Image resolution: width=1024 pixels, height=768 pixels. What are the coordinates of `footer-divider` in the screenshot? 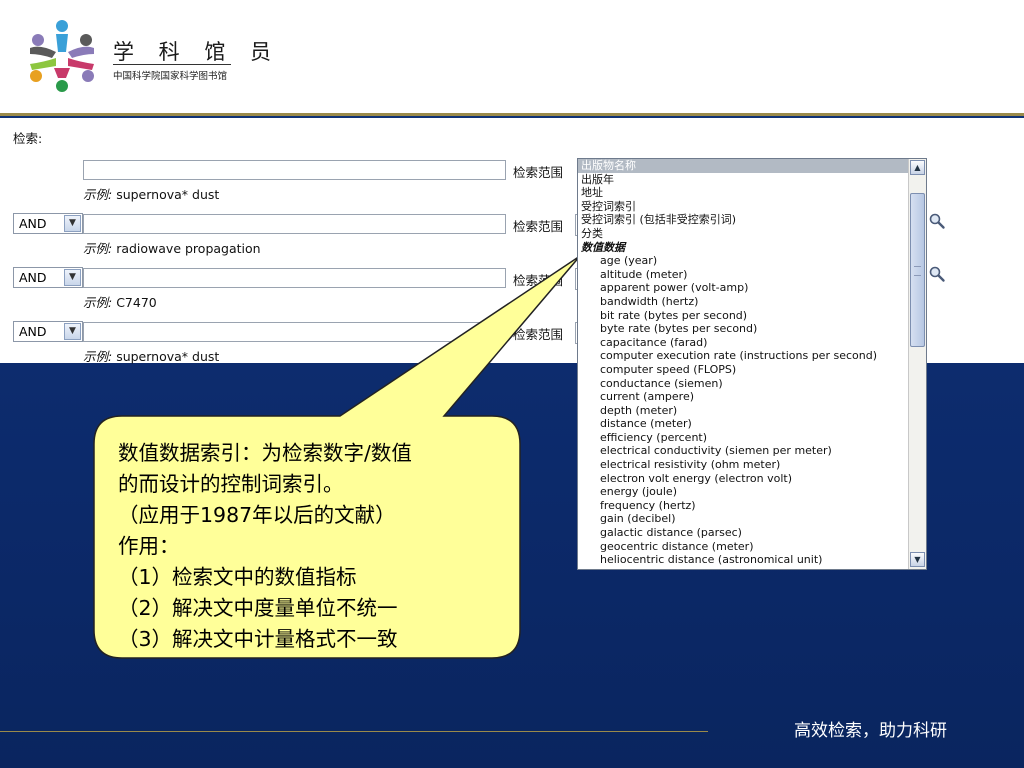 It's located at (354, 731).